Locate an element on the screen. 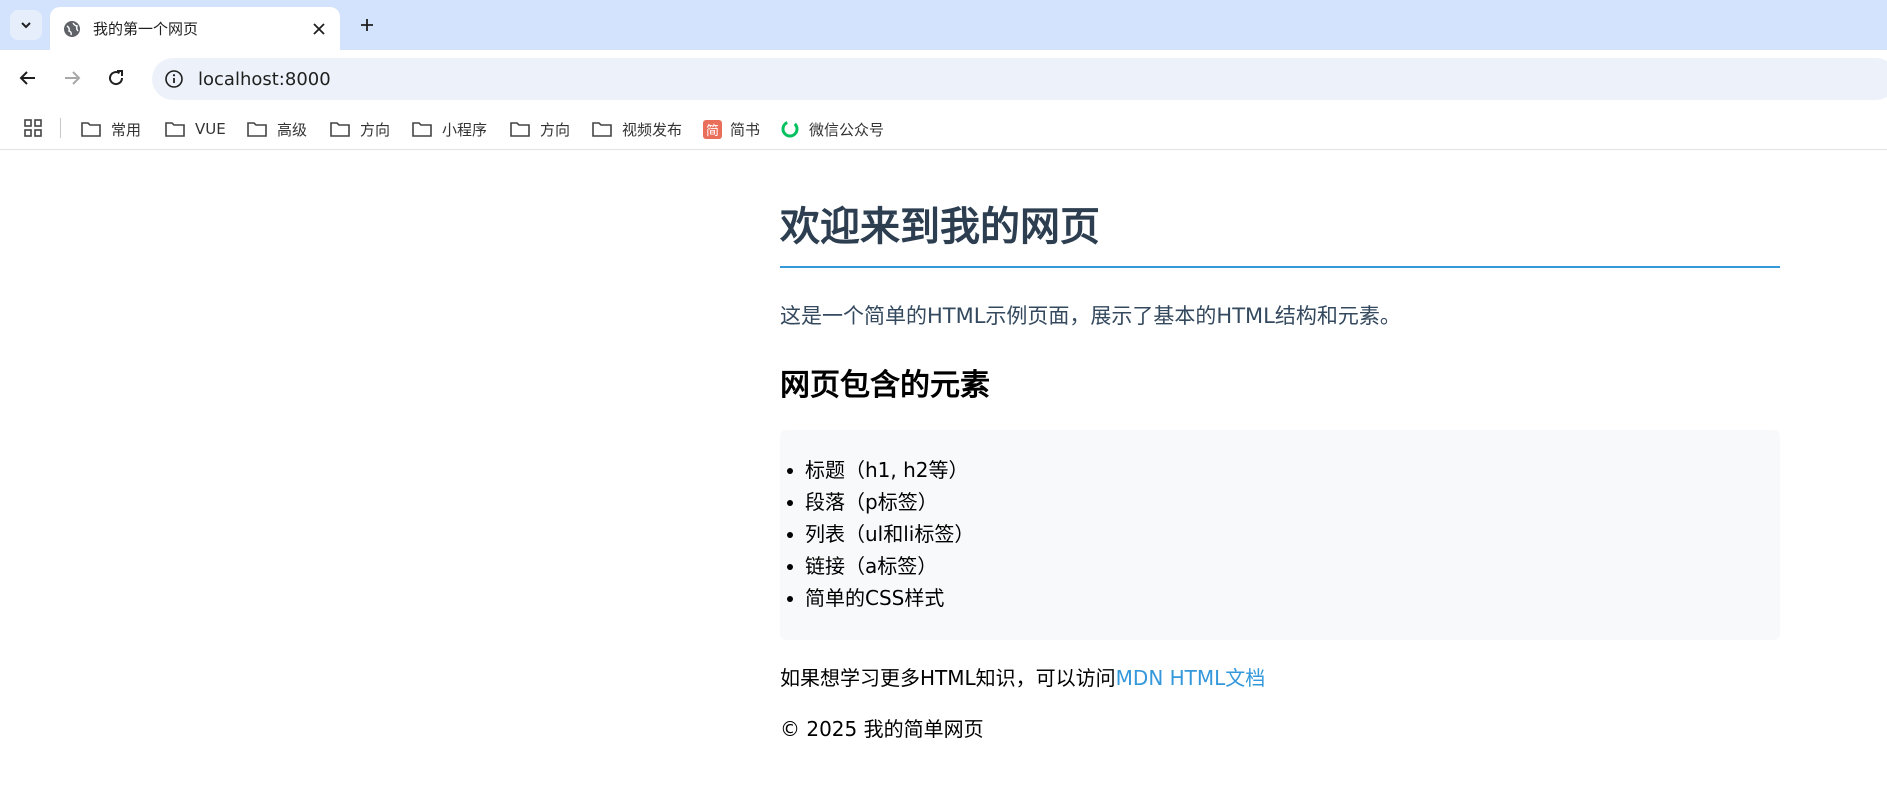 This screenshot has width=1887, height=785. intro-paragraph: 这是一个简单的HTML示例页面，展示了基本的HTML结构和元素。 is located at coordinates (1090, 316).